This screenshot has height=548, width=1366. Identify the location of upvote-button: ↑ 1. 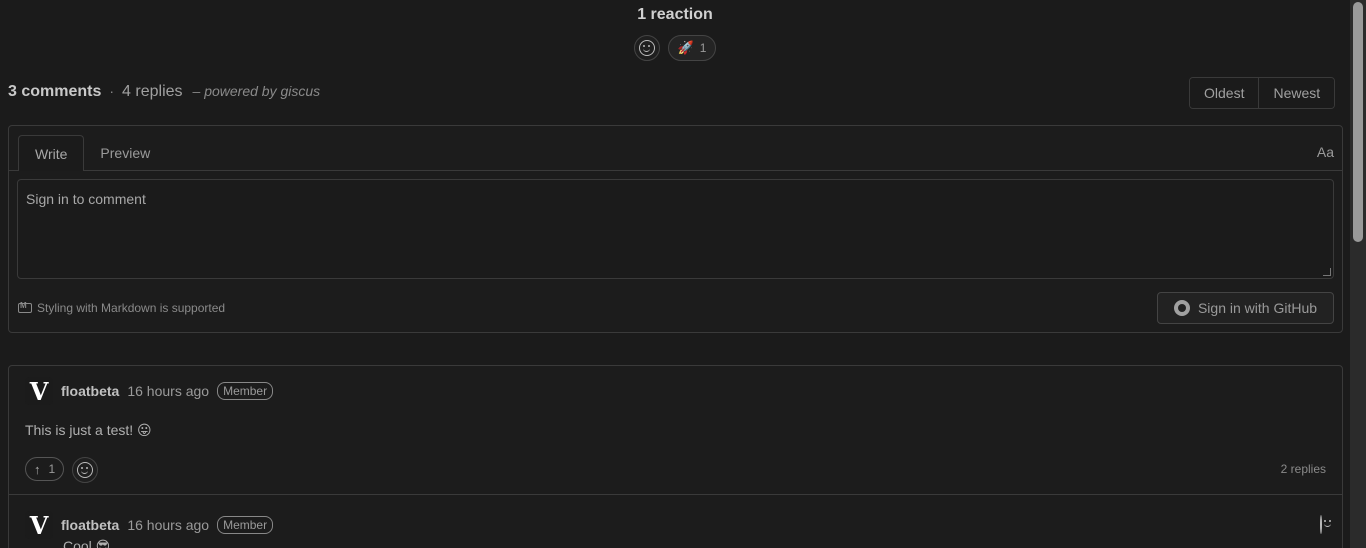
(45, 469).